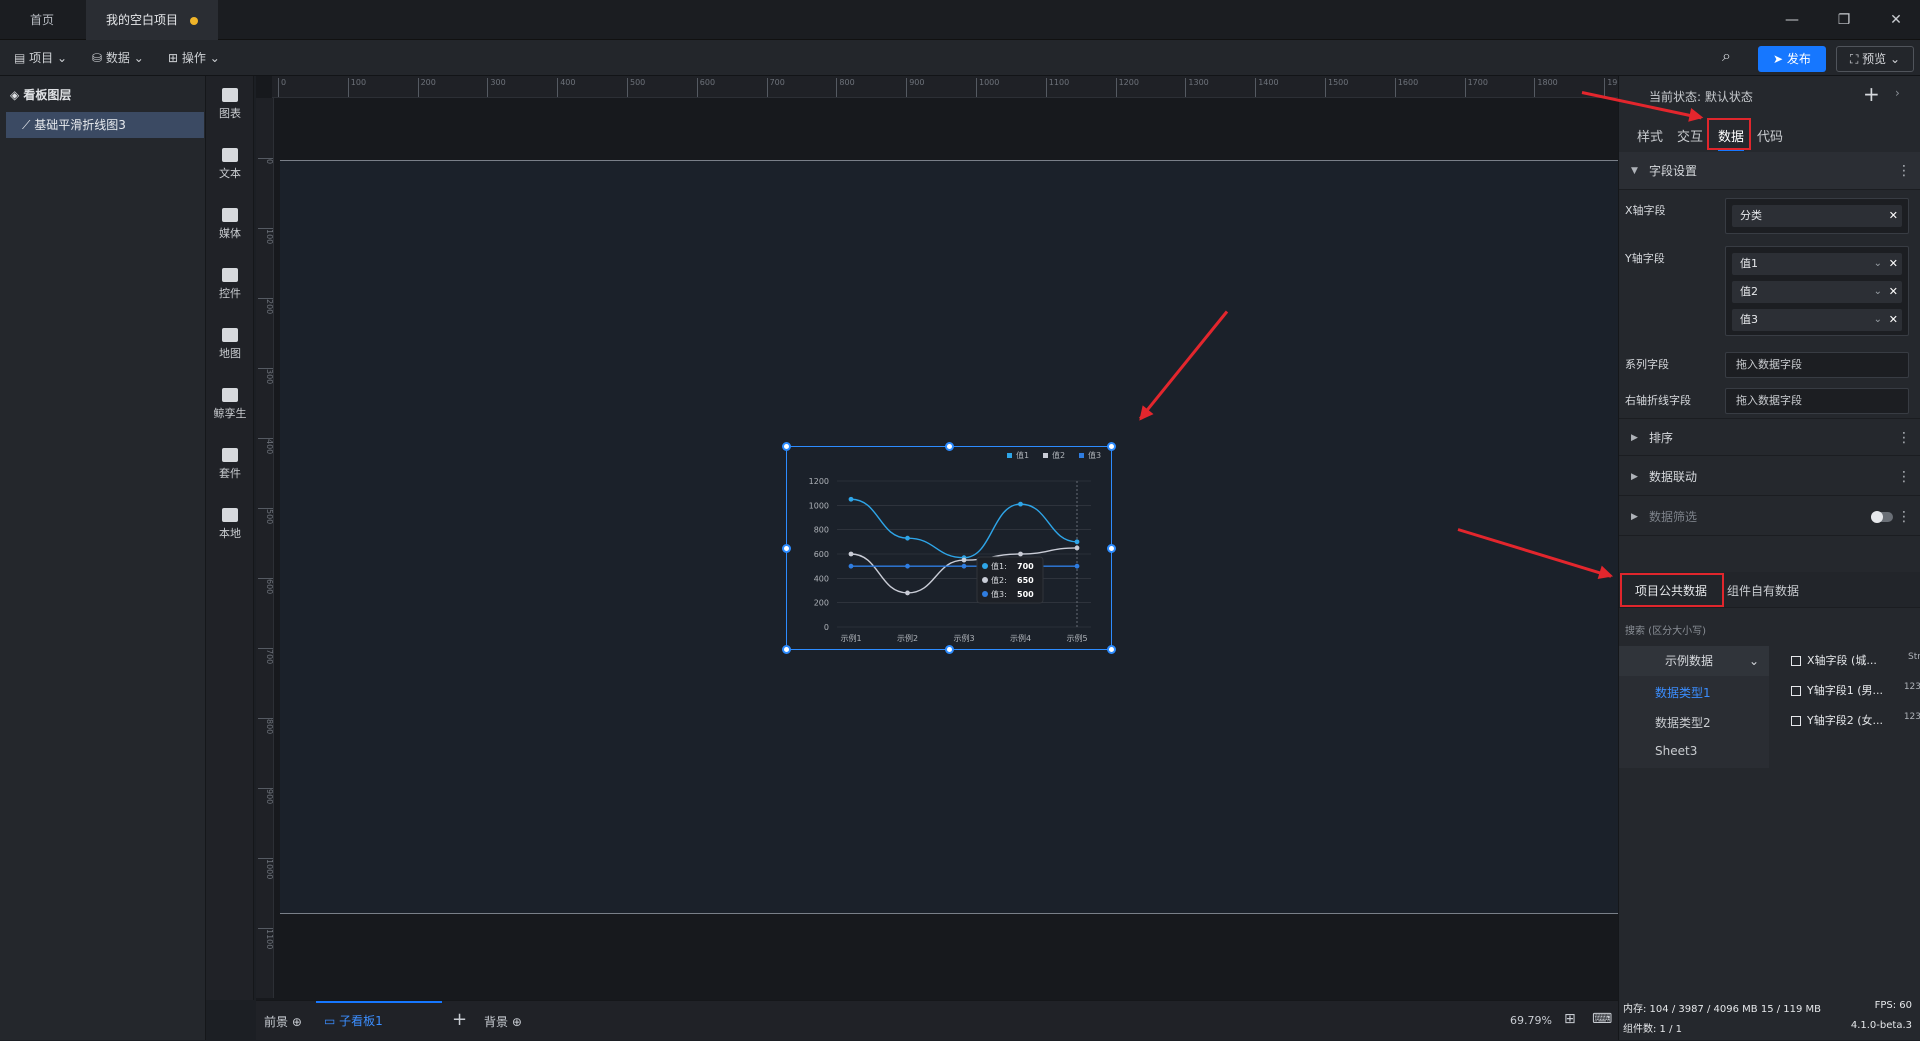 The width and height of the screenshot is (1920, 1041). I want to click on right-line-field-drop: 拖入数据字段, so click(1817, 401).